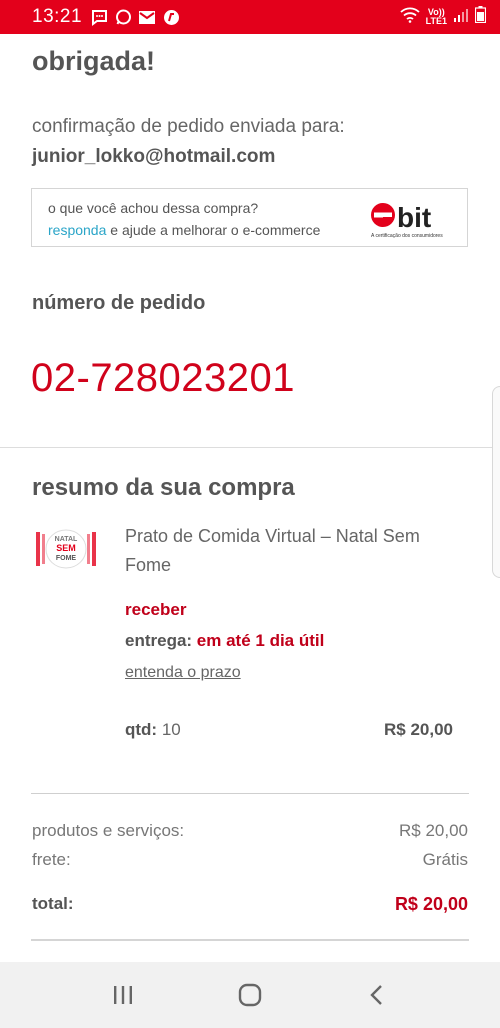 This screenshot has height=1028, width=500. Describe the element at coordinates (250, 447) in the screenshot. I see `section-divider` at that location.